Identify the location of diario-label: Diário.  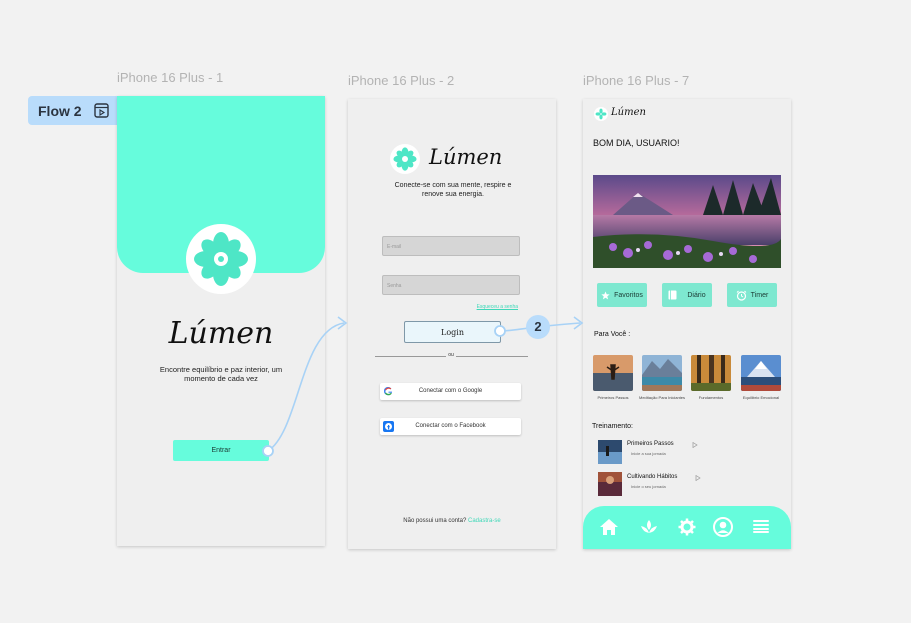
(696, 295).